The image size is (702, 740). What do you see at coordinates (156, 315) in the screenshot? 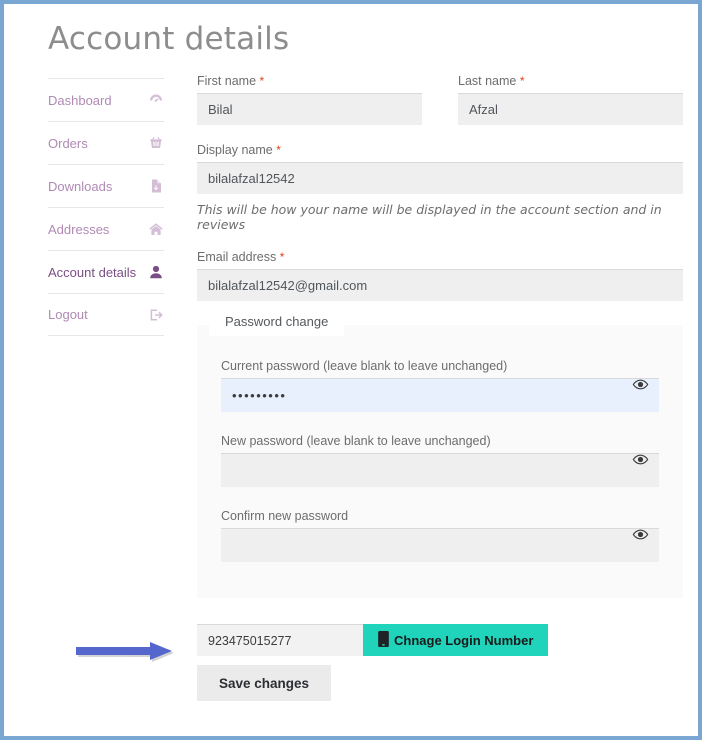
I see `logout-icon` at bounding box center [156, 315].